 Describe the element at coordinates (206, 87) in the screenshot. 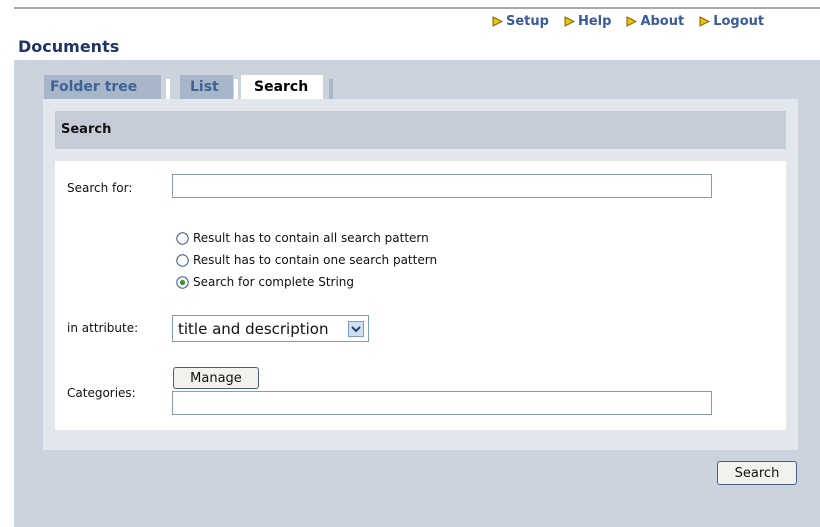

I see `tab-list: List` at that location.